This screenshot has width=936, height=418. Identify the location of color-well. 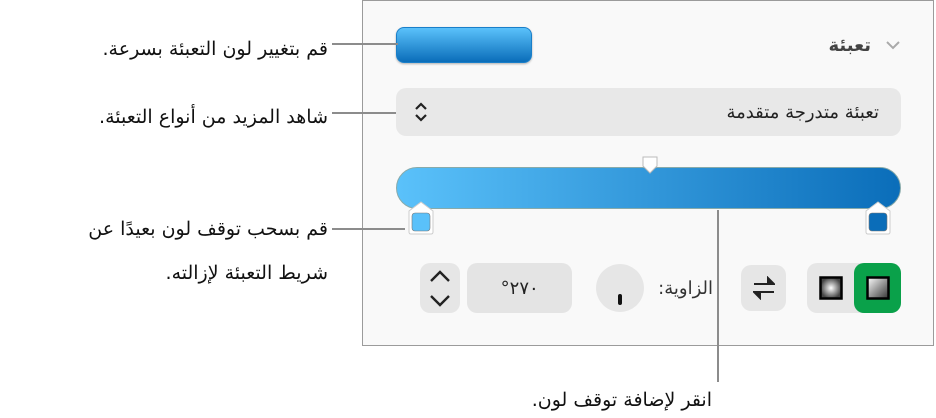
(464, 45).